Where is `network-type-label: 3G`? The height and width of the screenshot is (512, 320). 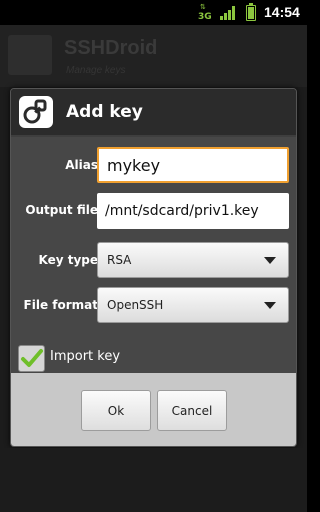
network-type-label: 3G is located at coordinates (205, 17).